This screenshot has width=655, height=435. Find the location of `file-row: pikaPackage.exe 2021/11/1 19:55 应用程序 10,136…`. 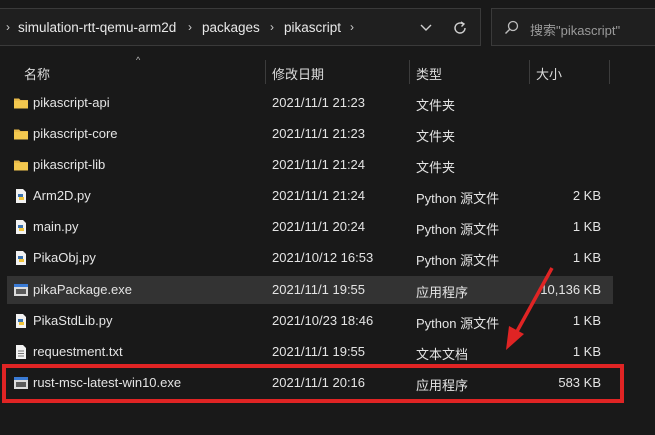

file-row: pikaPackage.exe 2021/11/1 19:55 应用程序 10,136… is located at coordinates (310, 290).